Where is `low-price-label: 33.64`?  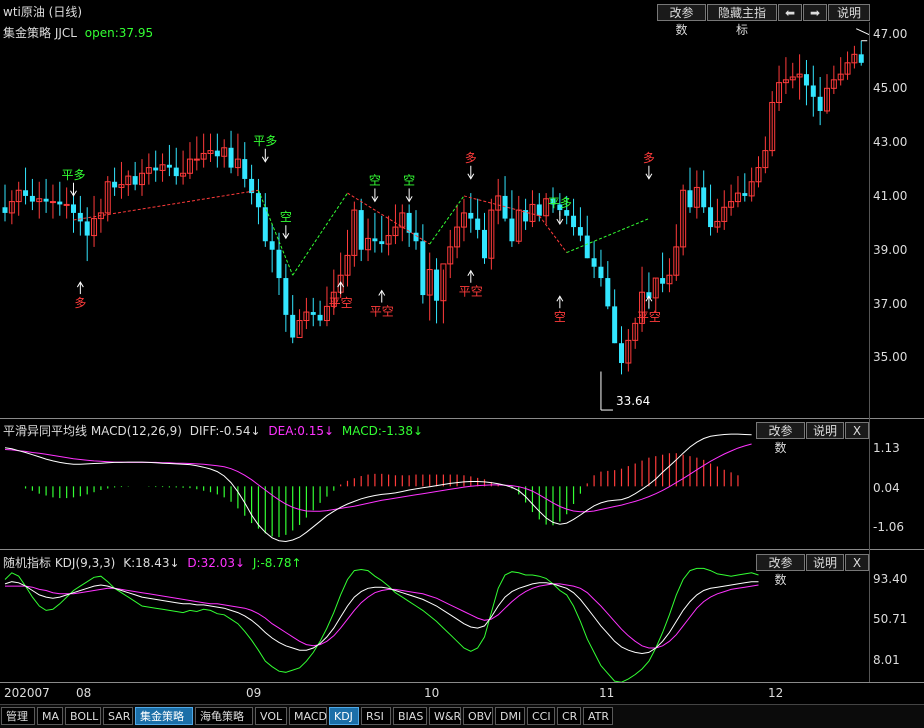
low-price-label: 33.64 is located at coordinates (633, 401).